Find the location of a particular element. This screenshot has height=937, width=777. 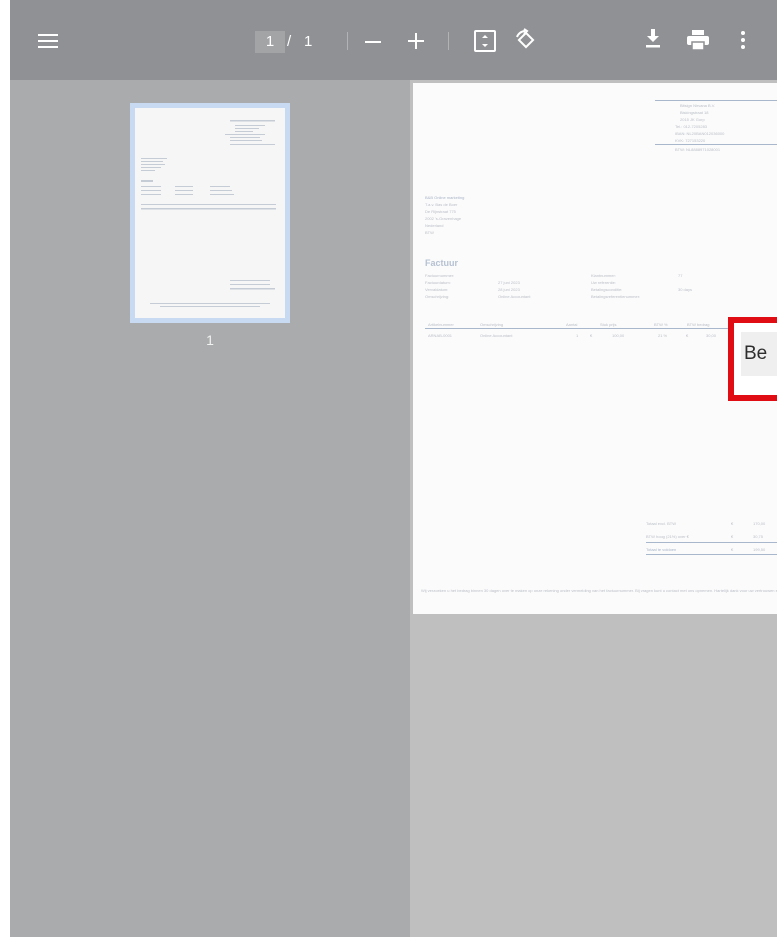

client-btw: BTW is located at coordinates (429, 232).